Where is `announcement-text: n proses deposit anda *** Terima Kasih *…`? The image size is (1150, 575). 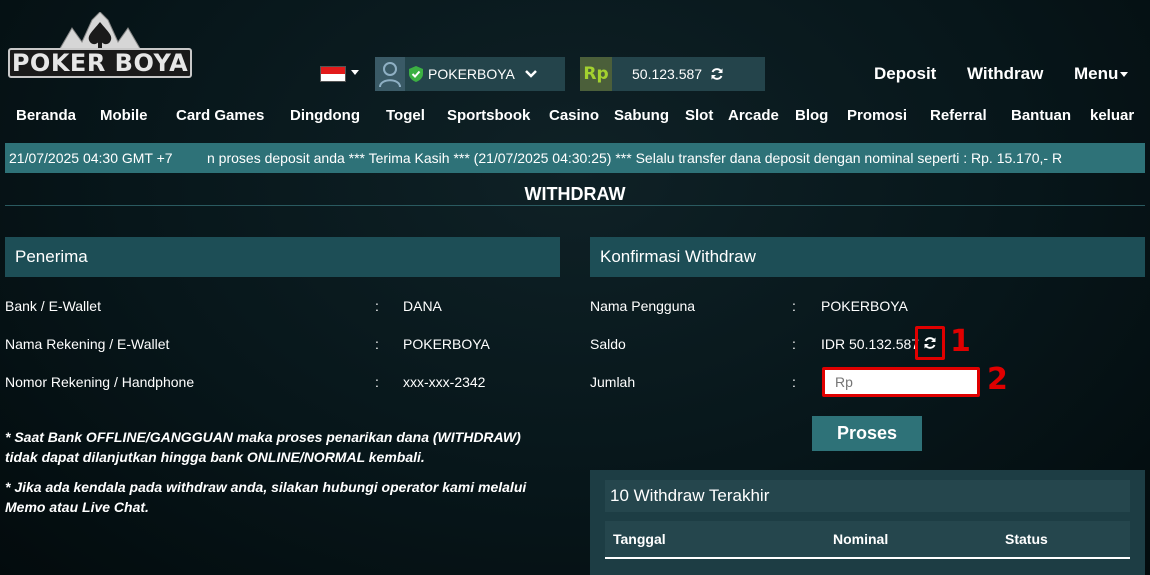
announcement-text: n proses deposit anda *** Terima Kasih *… is located at coordinates (635, 158).